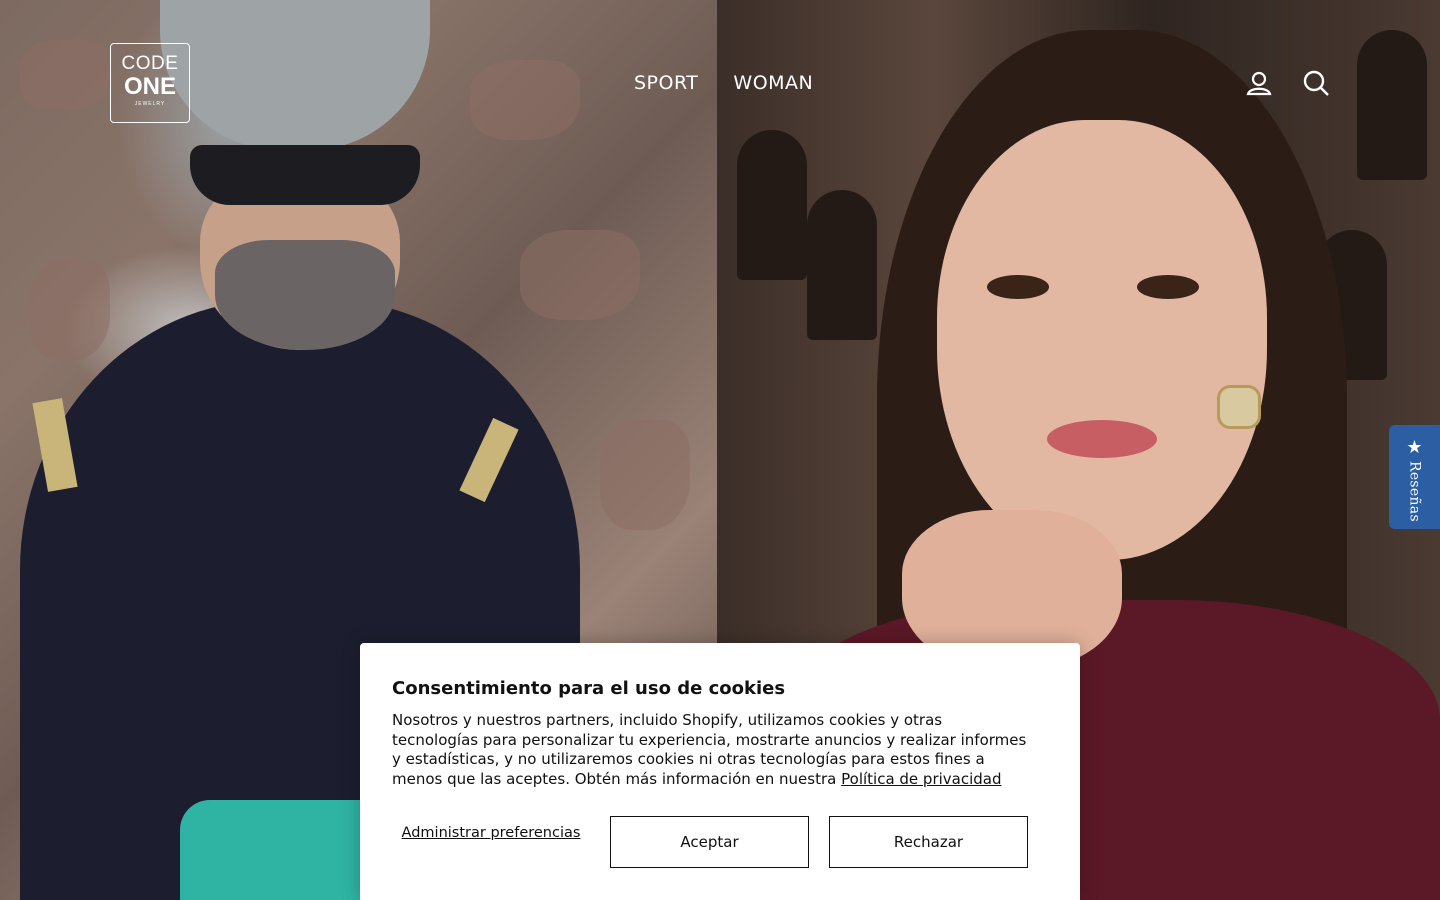  What do you see at coordinates (1239, 407) in the screenshot?
I see `earring-jewel` at bounding box center [1239, 407].